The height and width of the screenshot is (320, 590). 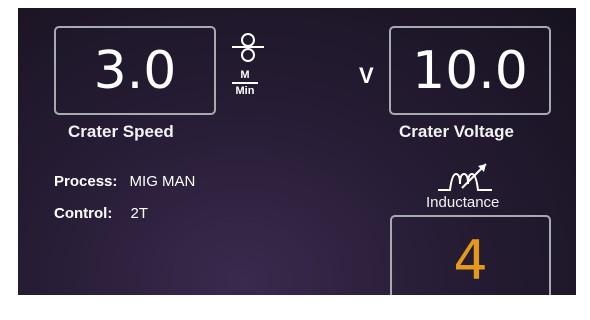 I want to click on wire-spool-icon, so click(x=248, y=47).